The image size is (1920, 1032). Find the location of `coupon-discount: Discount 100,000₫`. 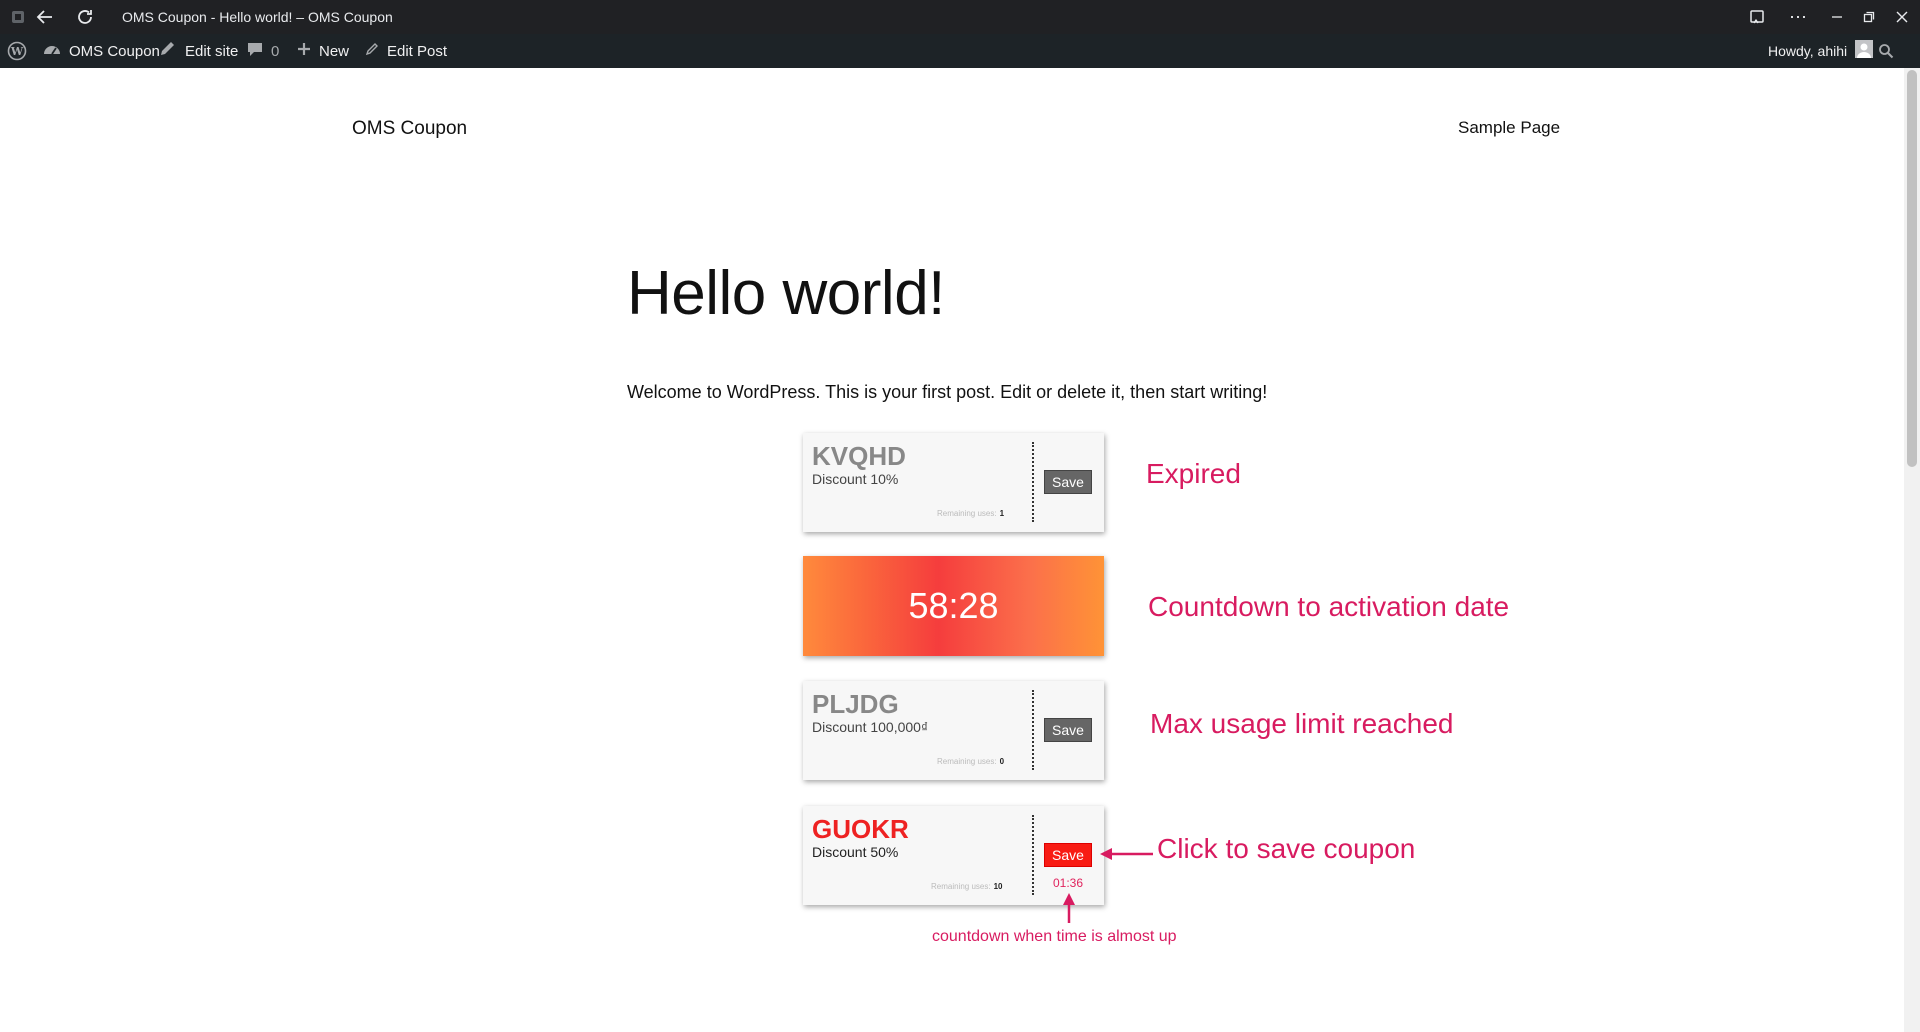

coupon-discount: Discount 100,000₫ is located at coordinates (870, 727).